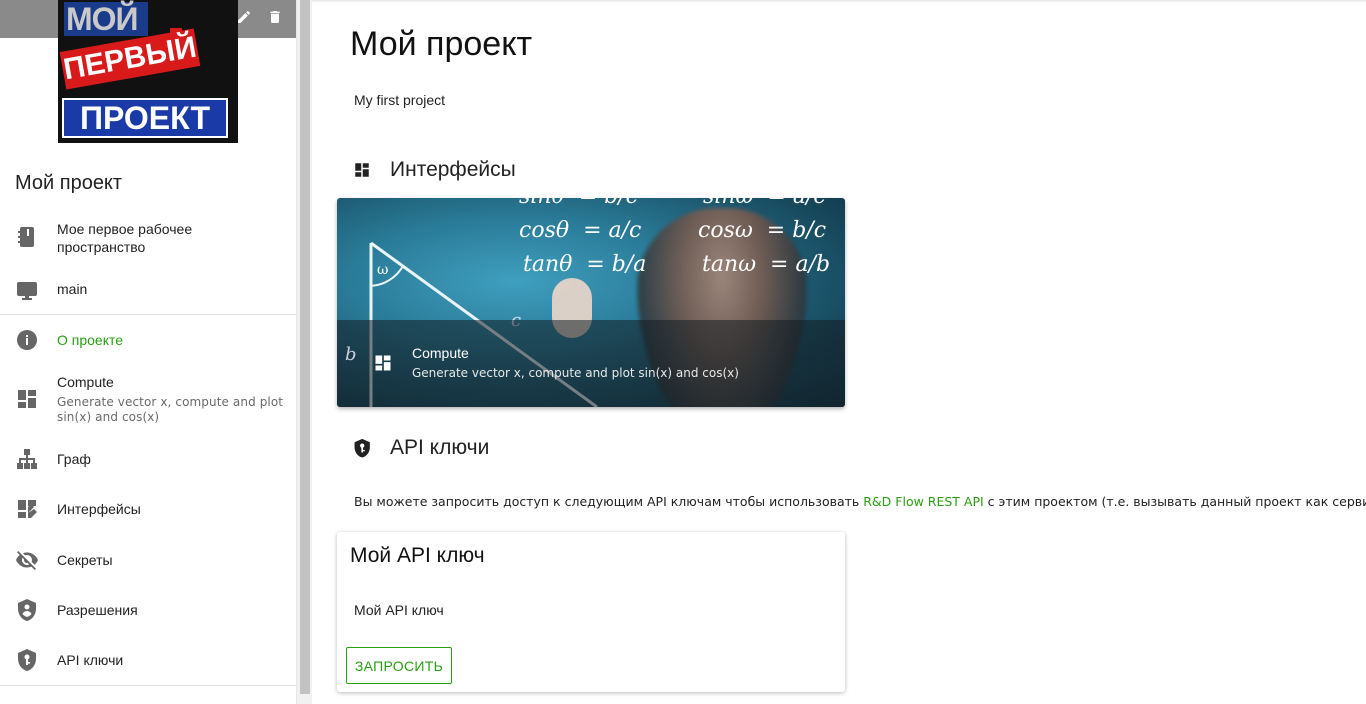 The width and height of the screenshot is (1366, 704). What do you see at coordinates (580, 230) in the screenshot?
I see `formula-text: cosθ = a/c` at bounding box center [580, 230].